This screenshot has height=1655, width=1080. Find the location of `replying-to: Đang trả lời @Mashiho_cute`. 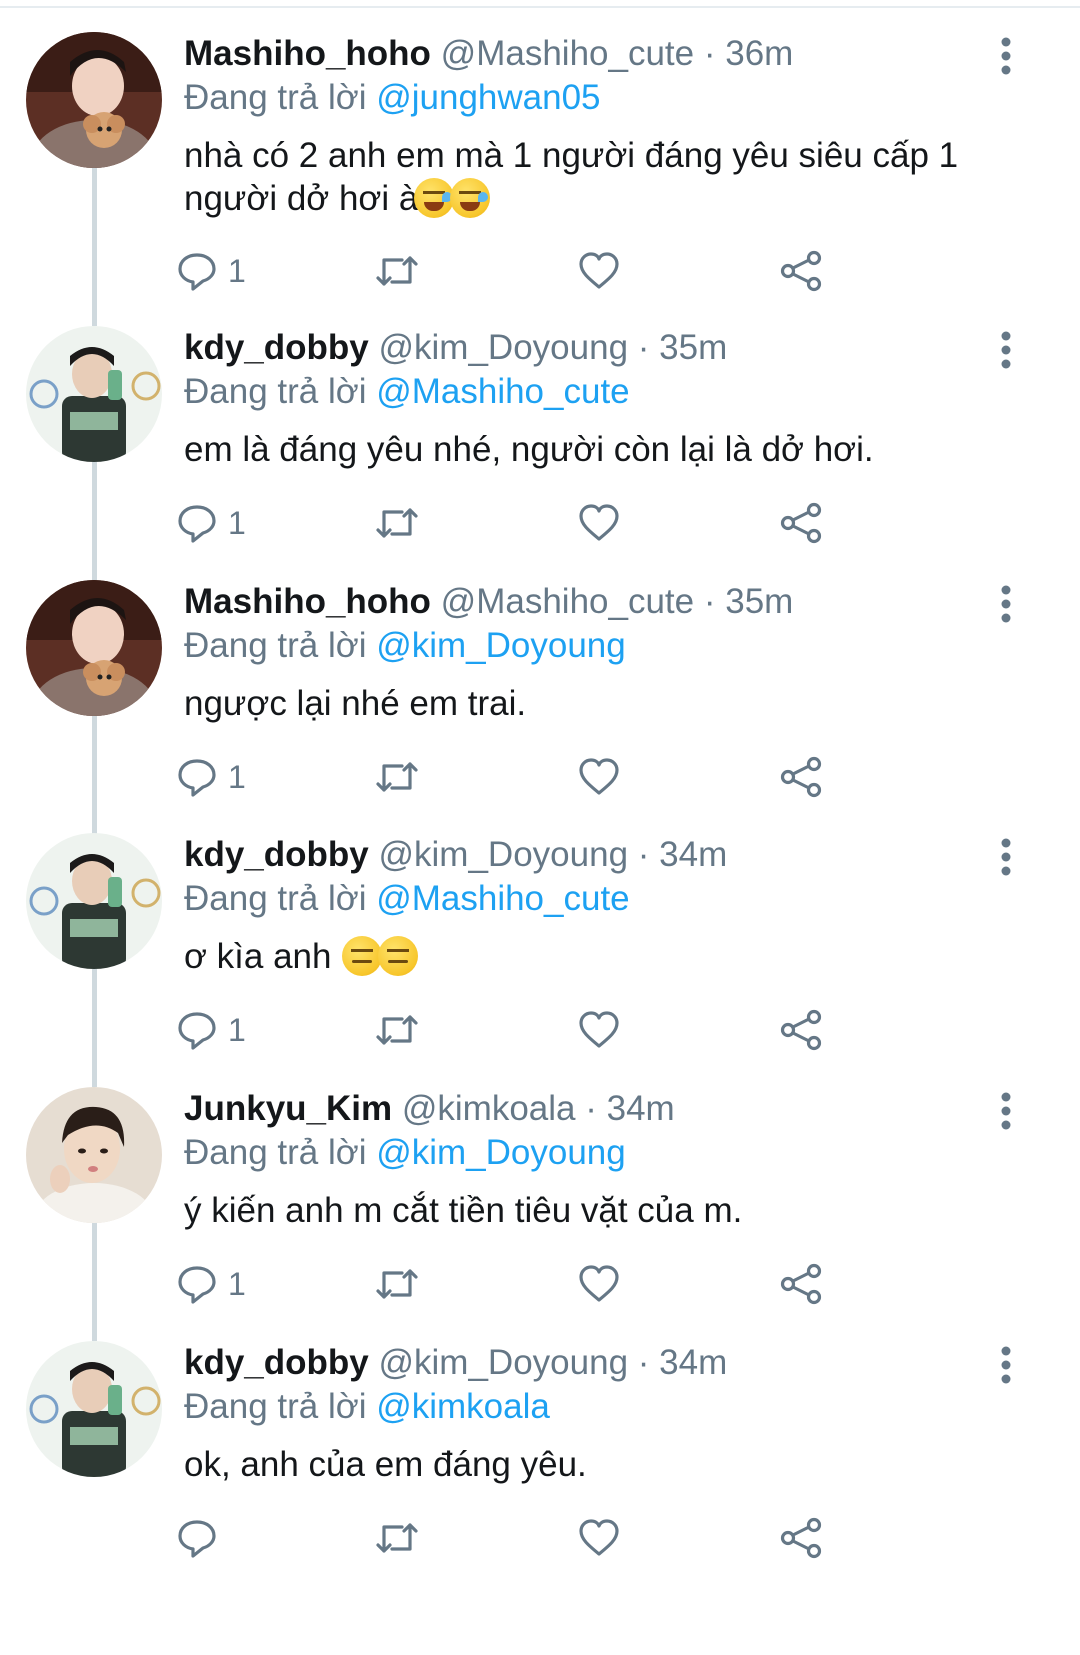

replying-to: Đang trả lời @Mashiho_cute is located at coordinates (407, 899).